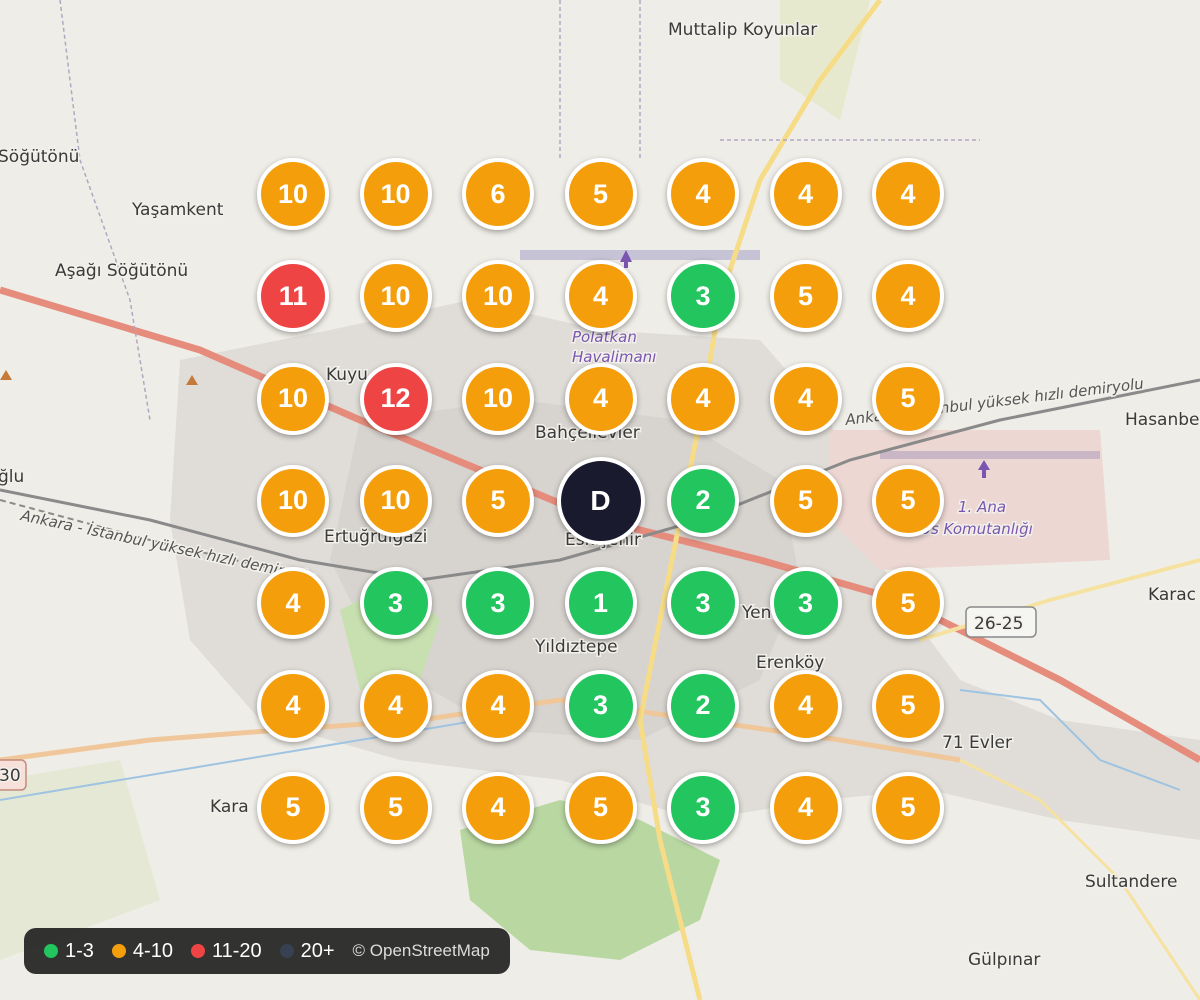  I want to click on legend-dot-orange, so click(118, 951).